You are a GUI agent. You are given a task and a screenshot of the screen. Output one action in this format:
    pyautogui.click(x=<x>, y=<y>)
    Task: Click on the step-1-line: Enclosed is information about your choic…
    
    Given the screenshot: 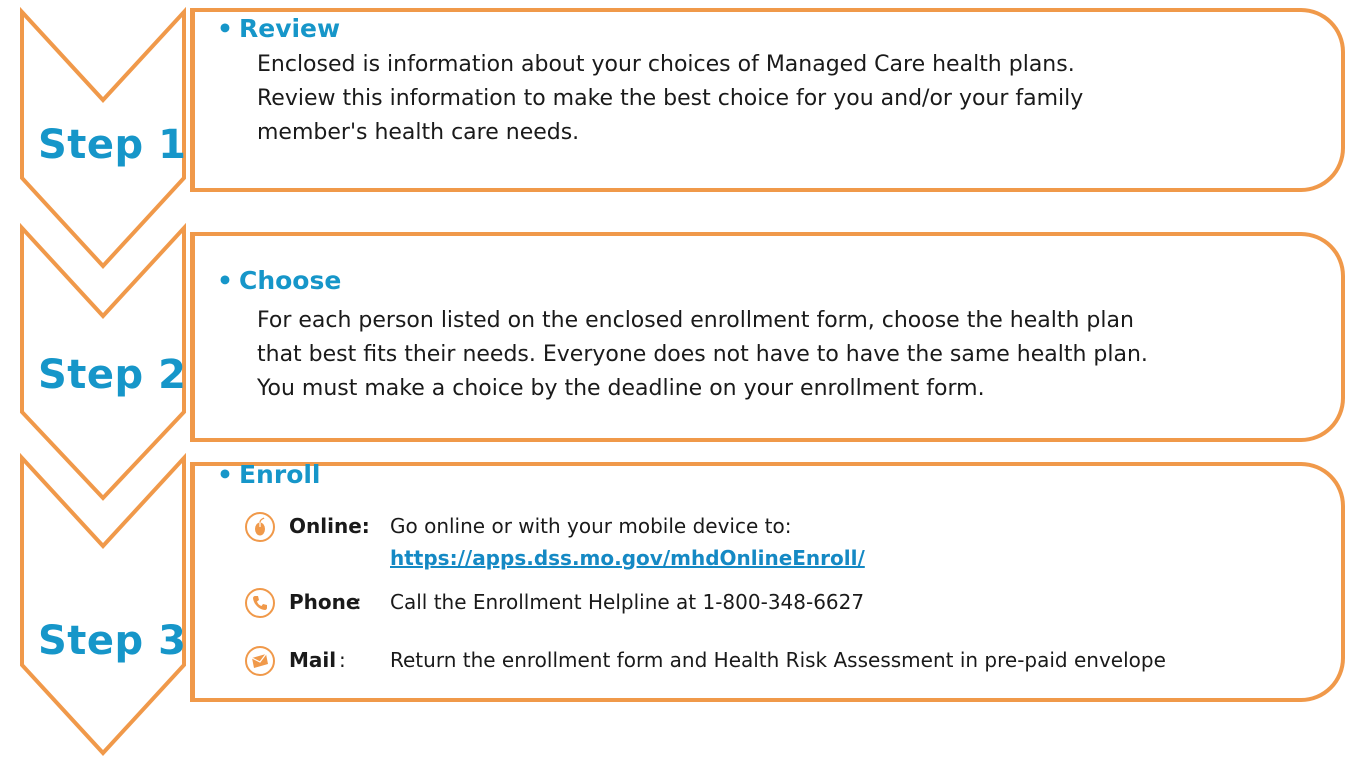 What is the action you would take?
    pyautogui.click(x=666, y=64)
    